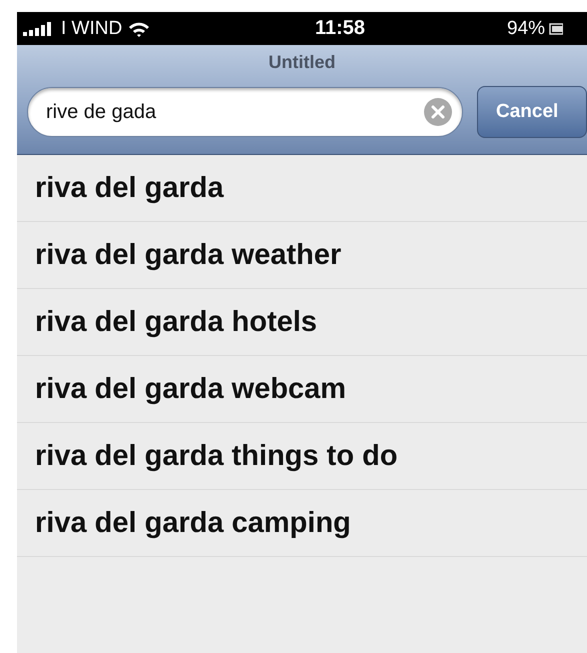 The height and width of the screenshot is (653, 587). Describe the element at coordinates (302, 456) in the screenshot. I see `suggestion-item: riva del garda things to do` at that location.